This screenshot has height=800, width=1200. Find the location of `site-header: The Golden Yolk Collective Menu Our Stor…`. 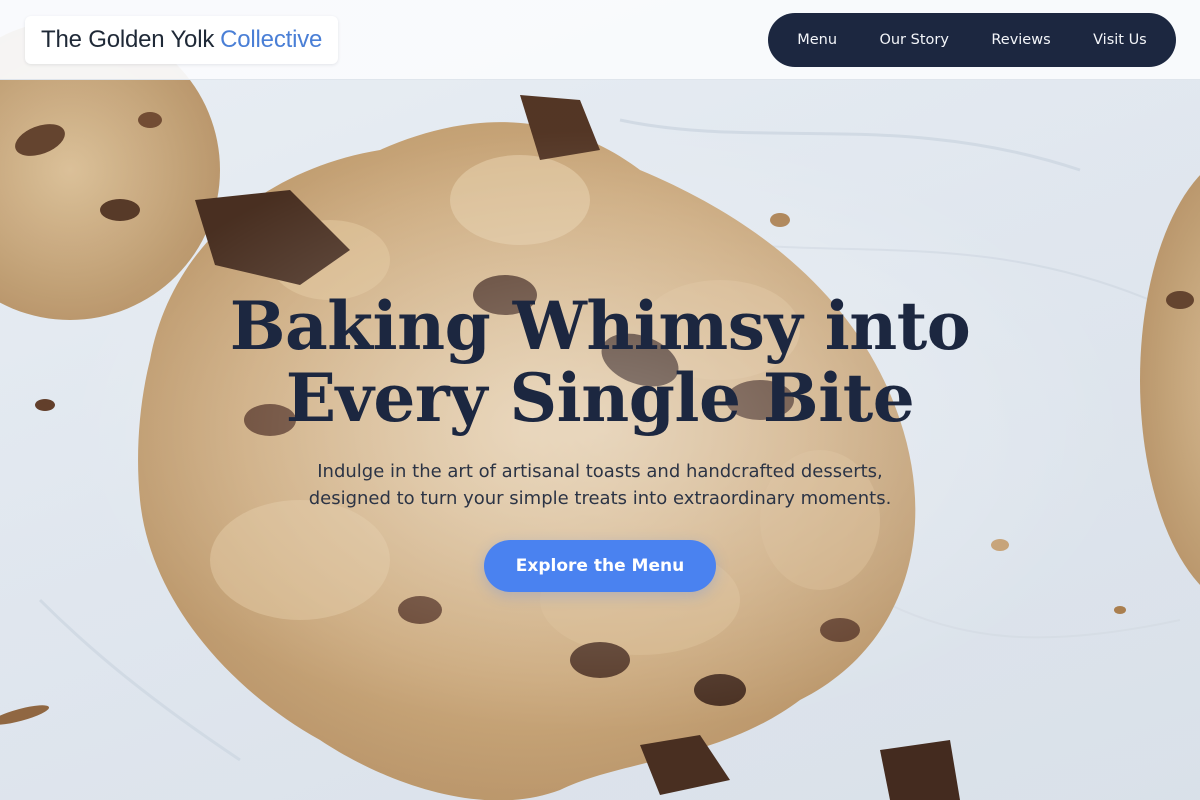

site-header: The Golden Yolk Collective Menu Our Stor… is located at coordinates (600, 40).